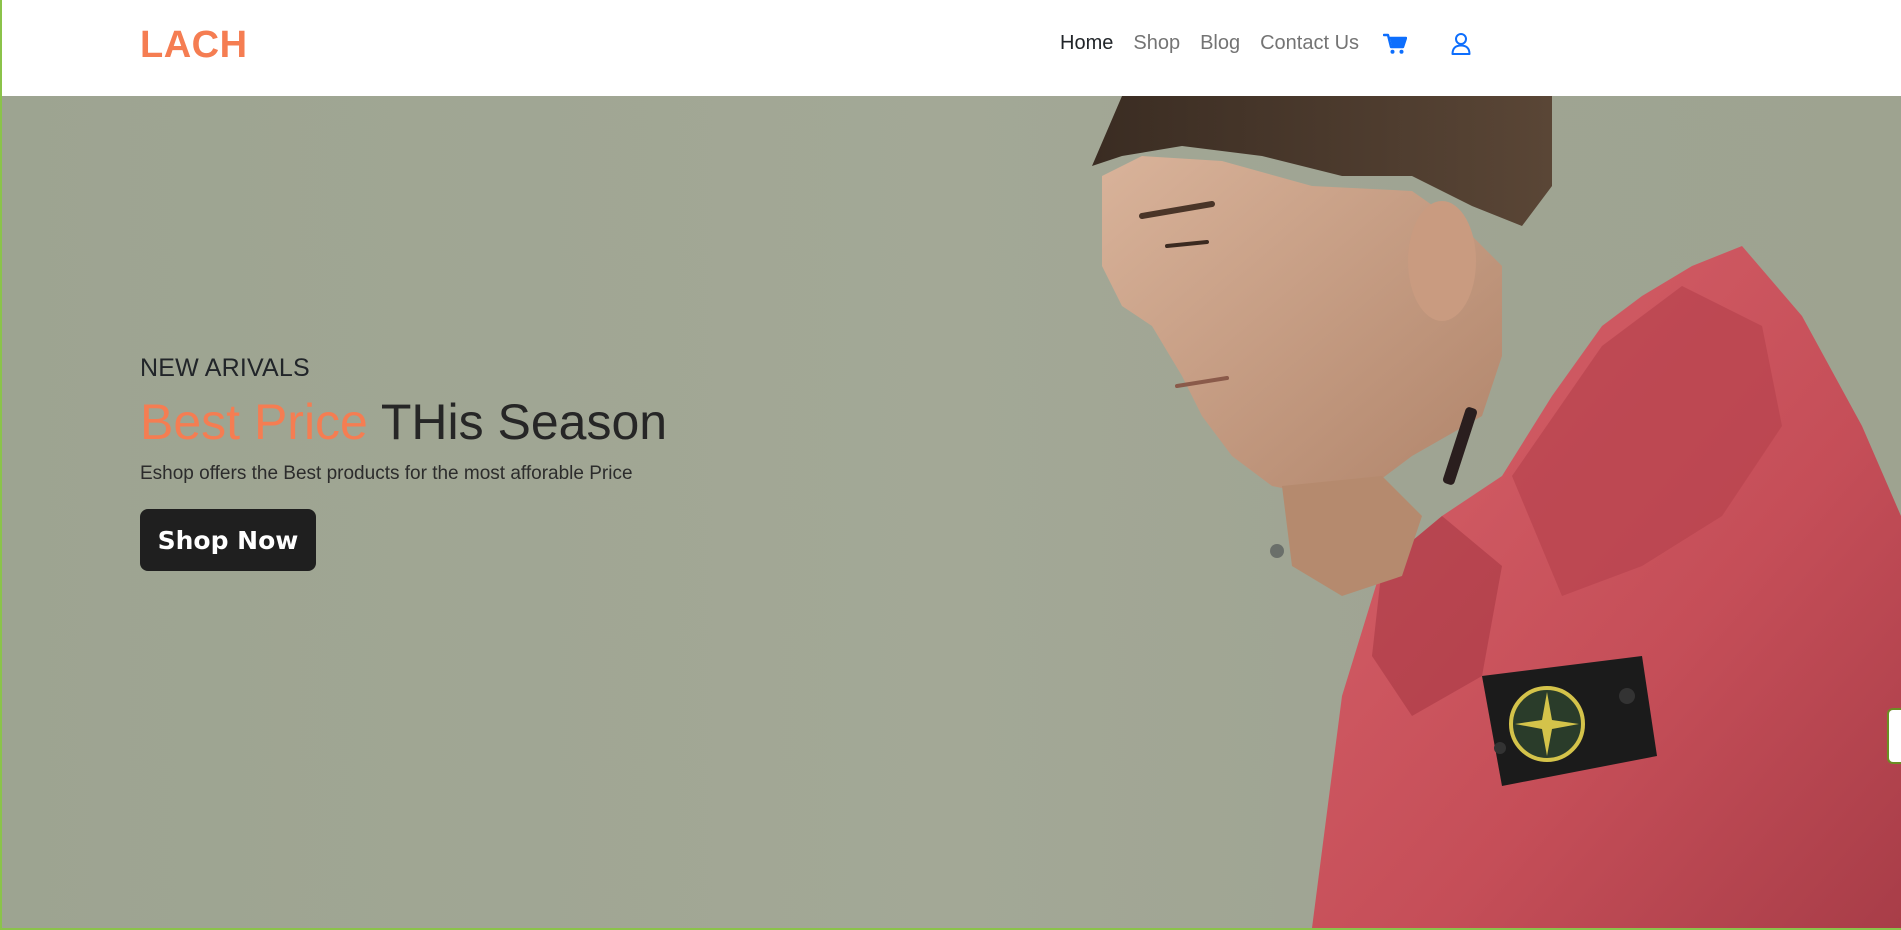 The image size is (1901, 930). What do you see at coordinates (524, 422) in the screenshot?
I see `hero-headline-rest: THis Season` at bounding box center [524, 422].